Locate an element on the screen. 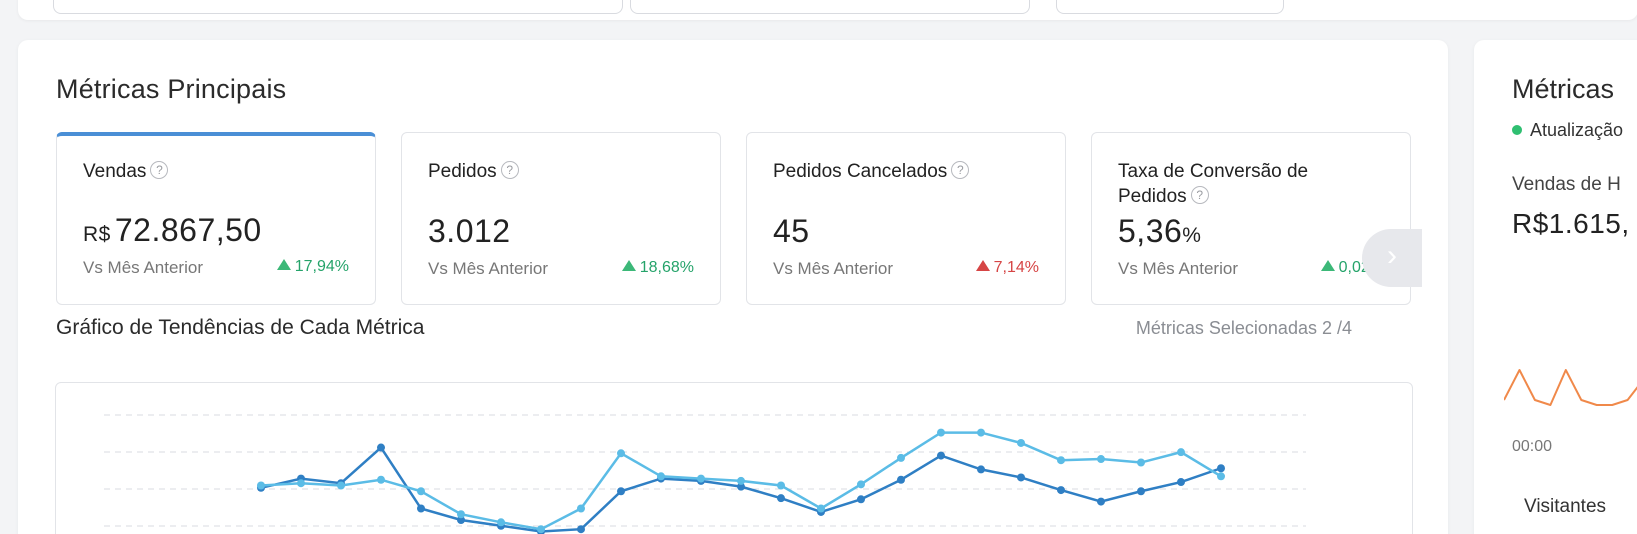 This screenshot has width=1637, height=534. status-dot-icon is located at coordinates (1517, 130).